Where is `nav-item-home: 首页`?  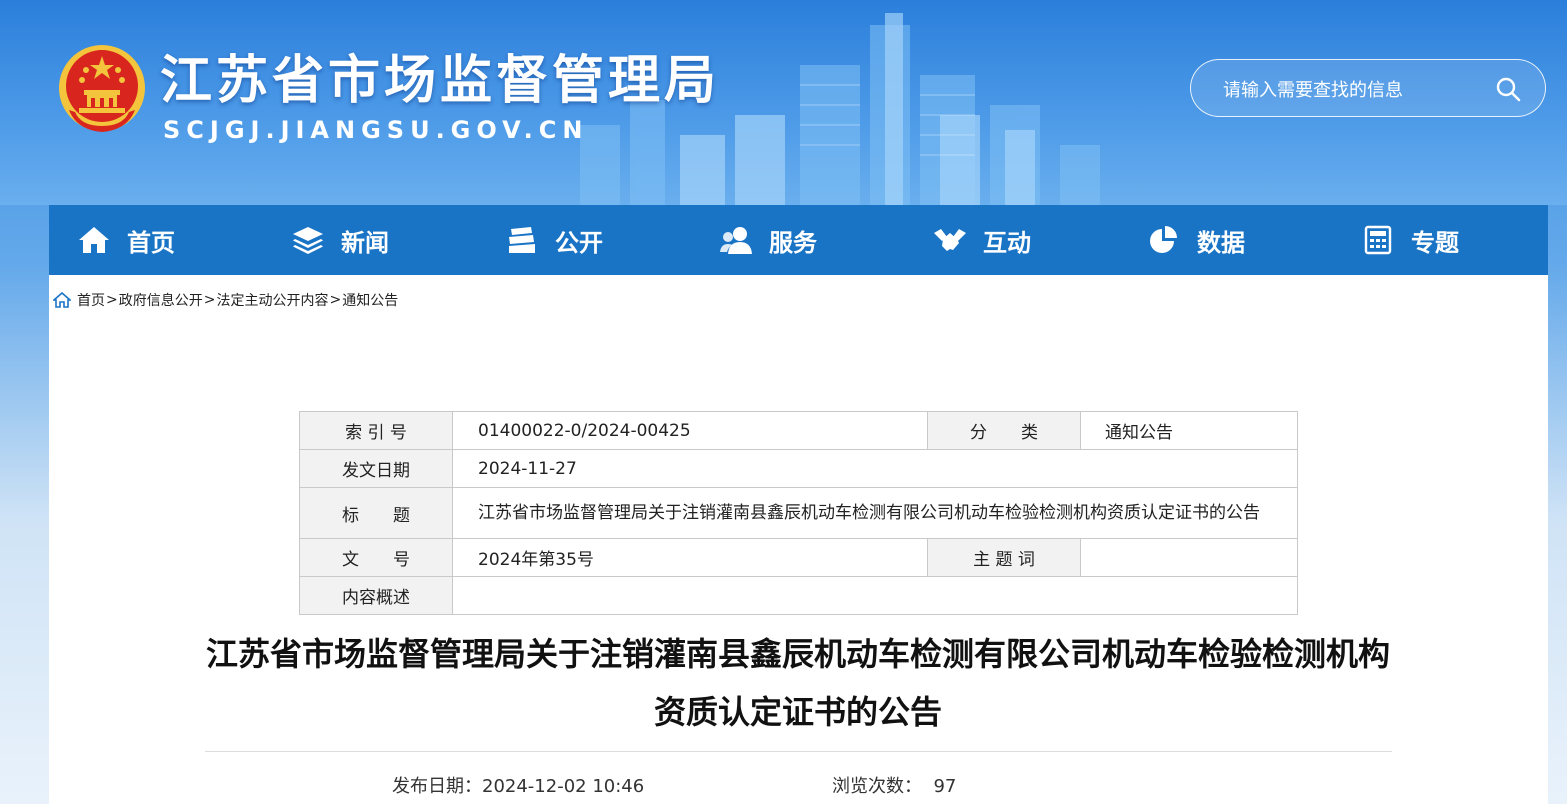 nav-item-home: 首页 is located at coordinates (156, 240).